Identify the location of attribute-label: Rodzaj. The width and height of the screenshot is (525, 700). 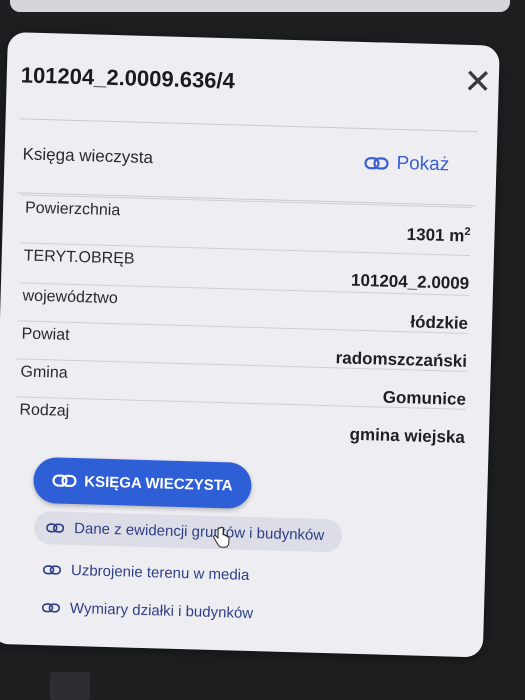
(44, 410).